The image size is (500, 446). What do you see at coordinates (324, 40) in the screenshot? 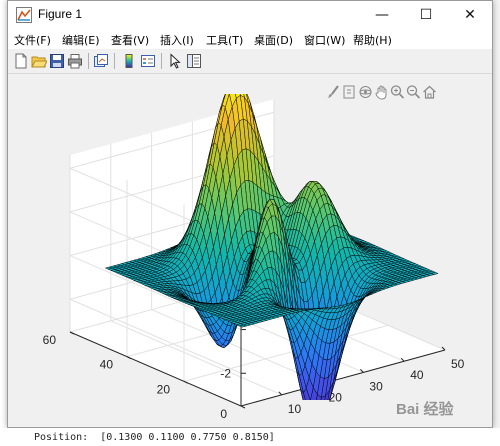
I see `menu-window: 窗口(W)` at bounding box center [324, 40].